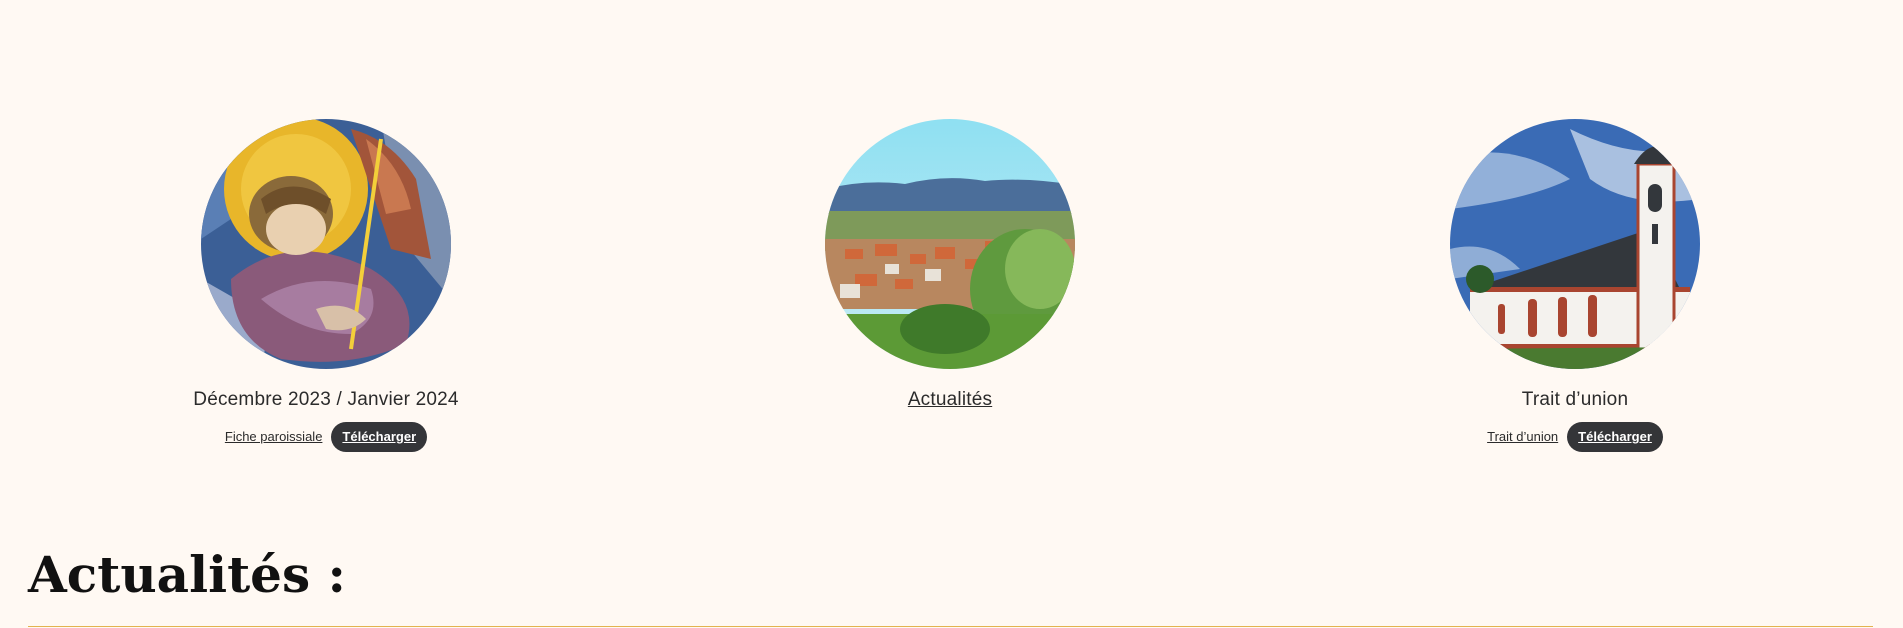  Describe the element at coordinates (950, 400) in the screenshot. I see `actualites-link: Actualités` at that location.